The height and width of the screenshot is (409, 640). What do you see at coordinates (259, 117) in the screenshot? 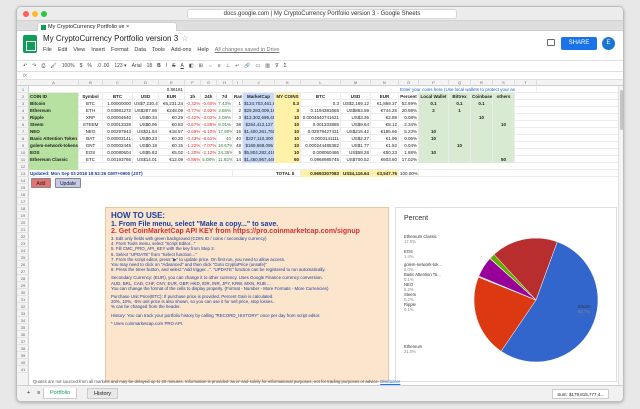
I see `coin-market-cap: $13,302,699,456` at bounding box center [259, 117].